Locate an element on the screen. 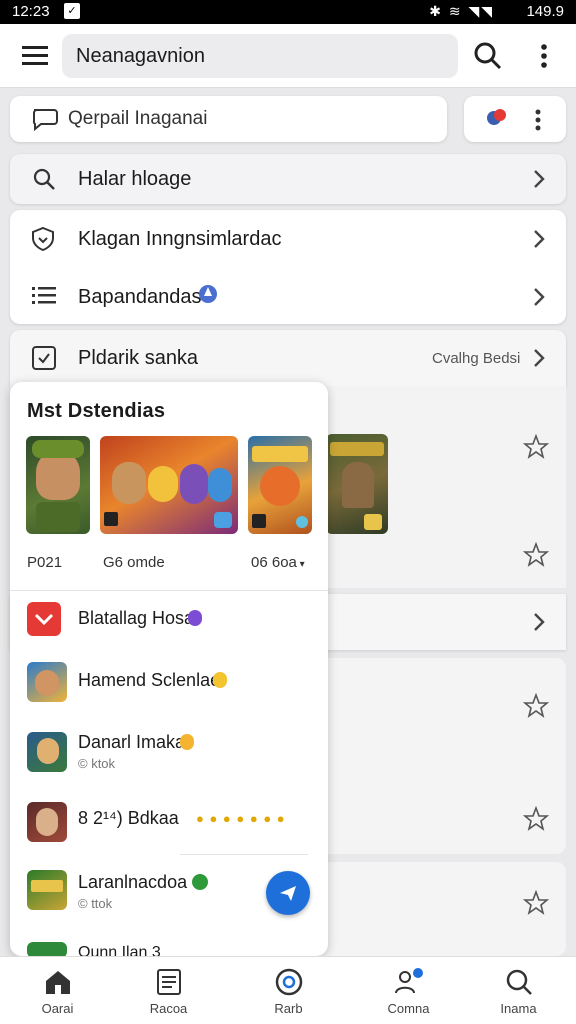 Image resolution: width=576 pixels, height=1024 pixels. bottom-navigation: Oarai Racoa Rarb Comna Inama is located at coordinates (288, 990).